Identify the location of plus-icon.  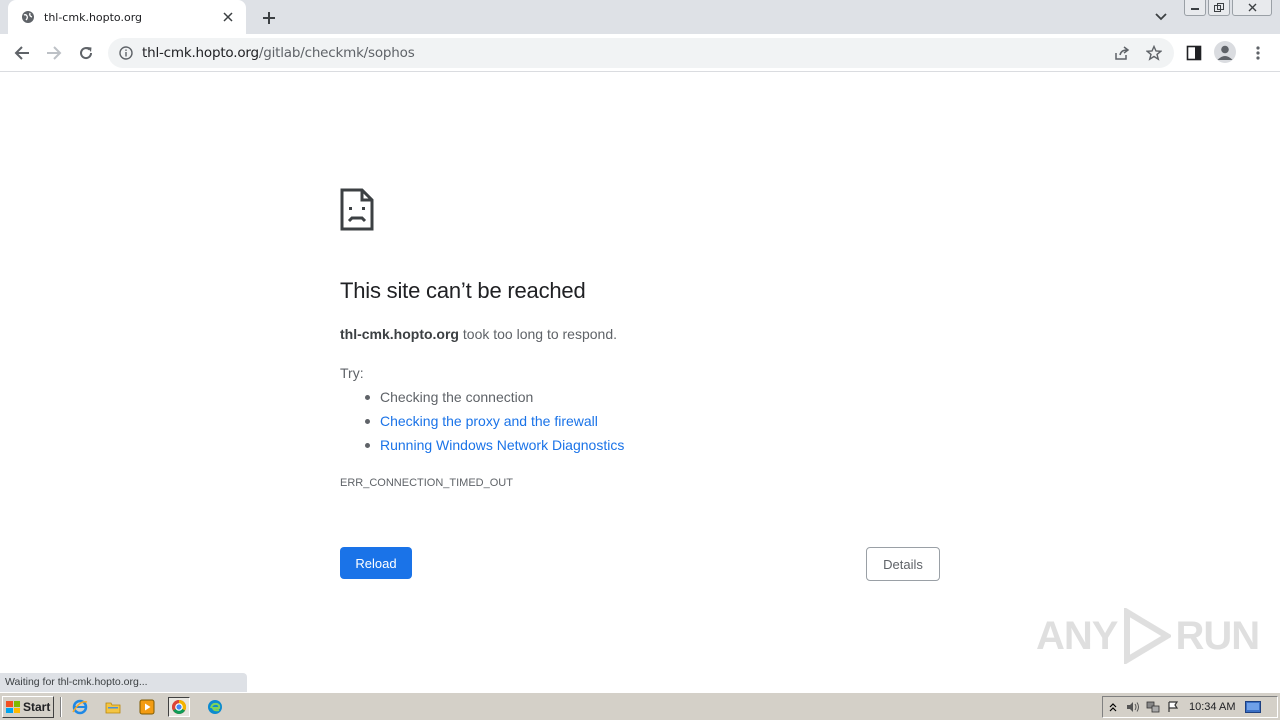
(269, 18).